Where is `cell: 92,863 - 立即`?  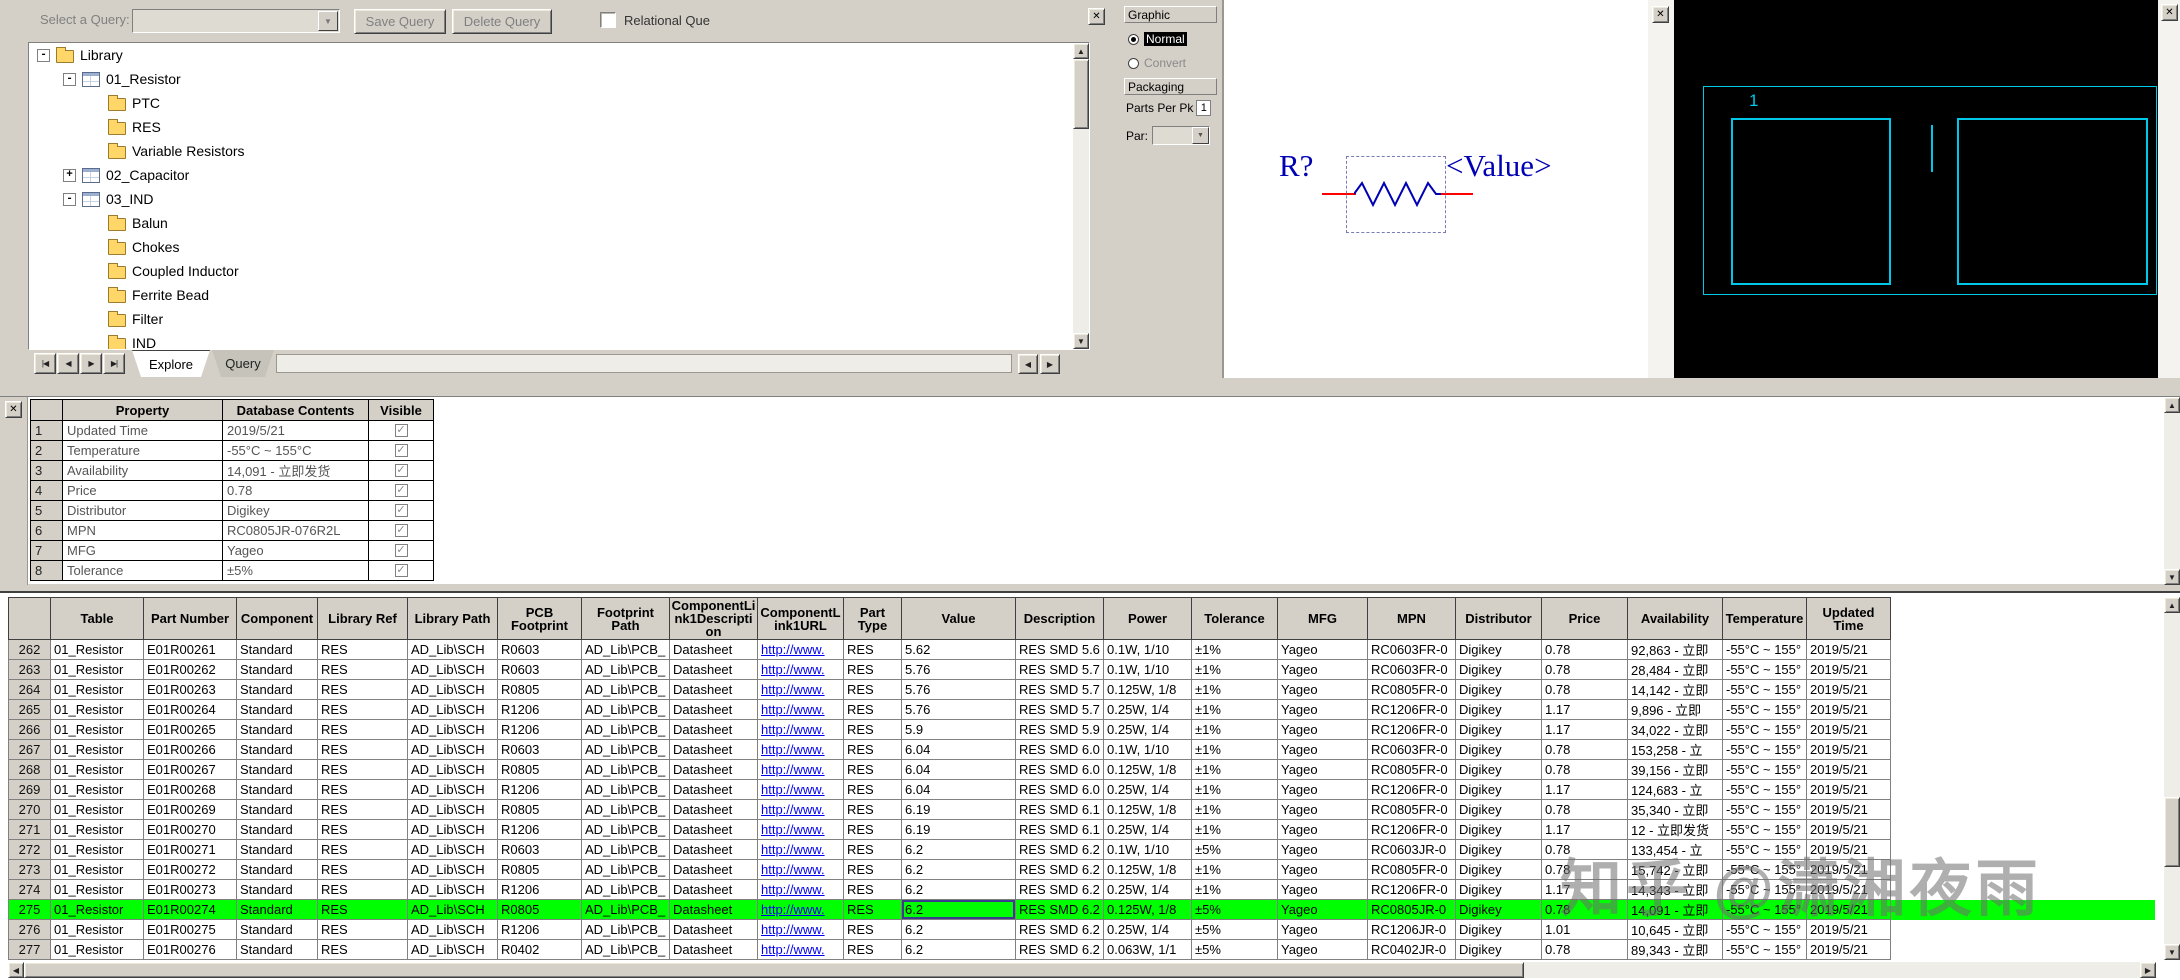 cell: 92,863 - 立即 is located at coordinates (1675, 649).